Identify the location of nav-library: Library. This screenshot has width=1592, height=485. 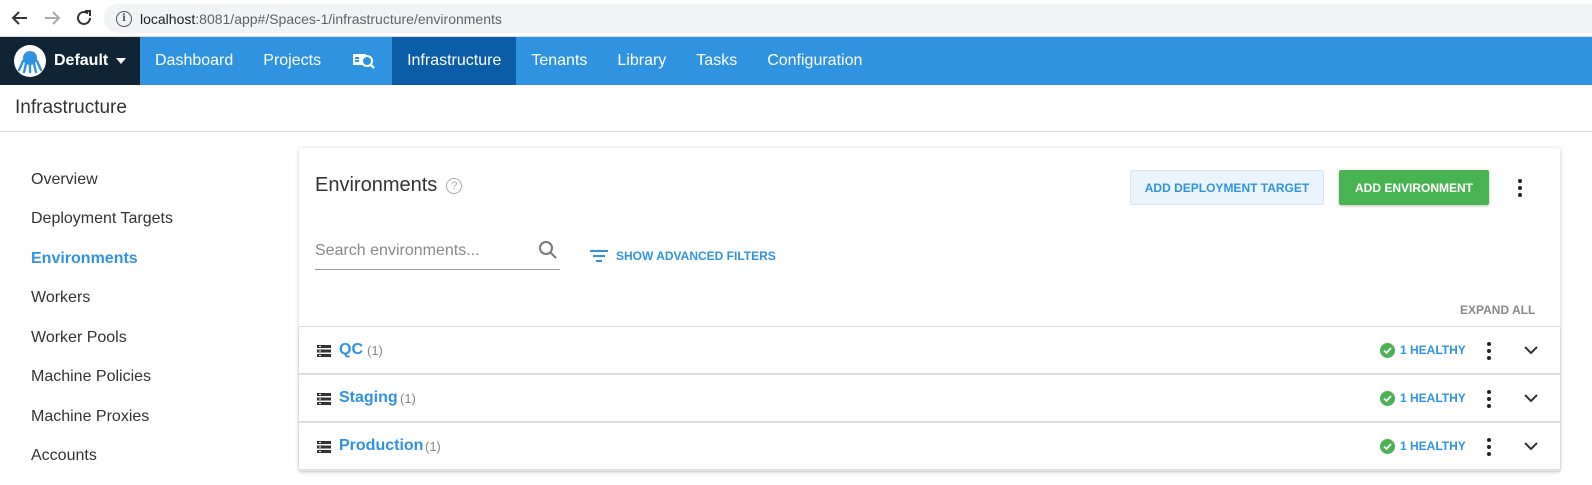
(641, 61).